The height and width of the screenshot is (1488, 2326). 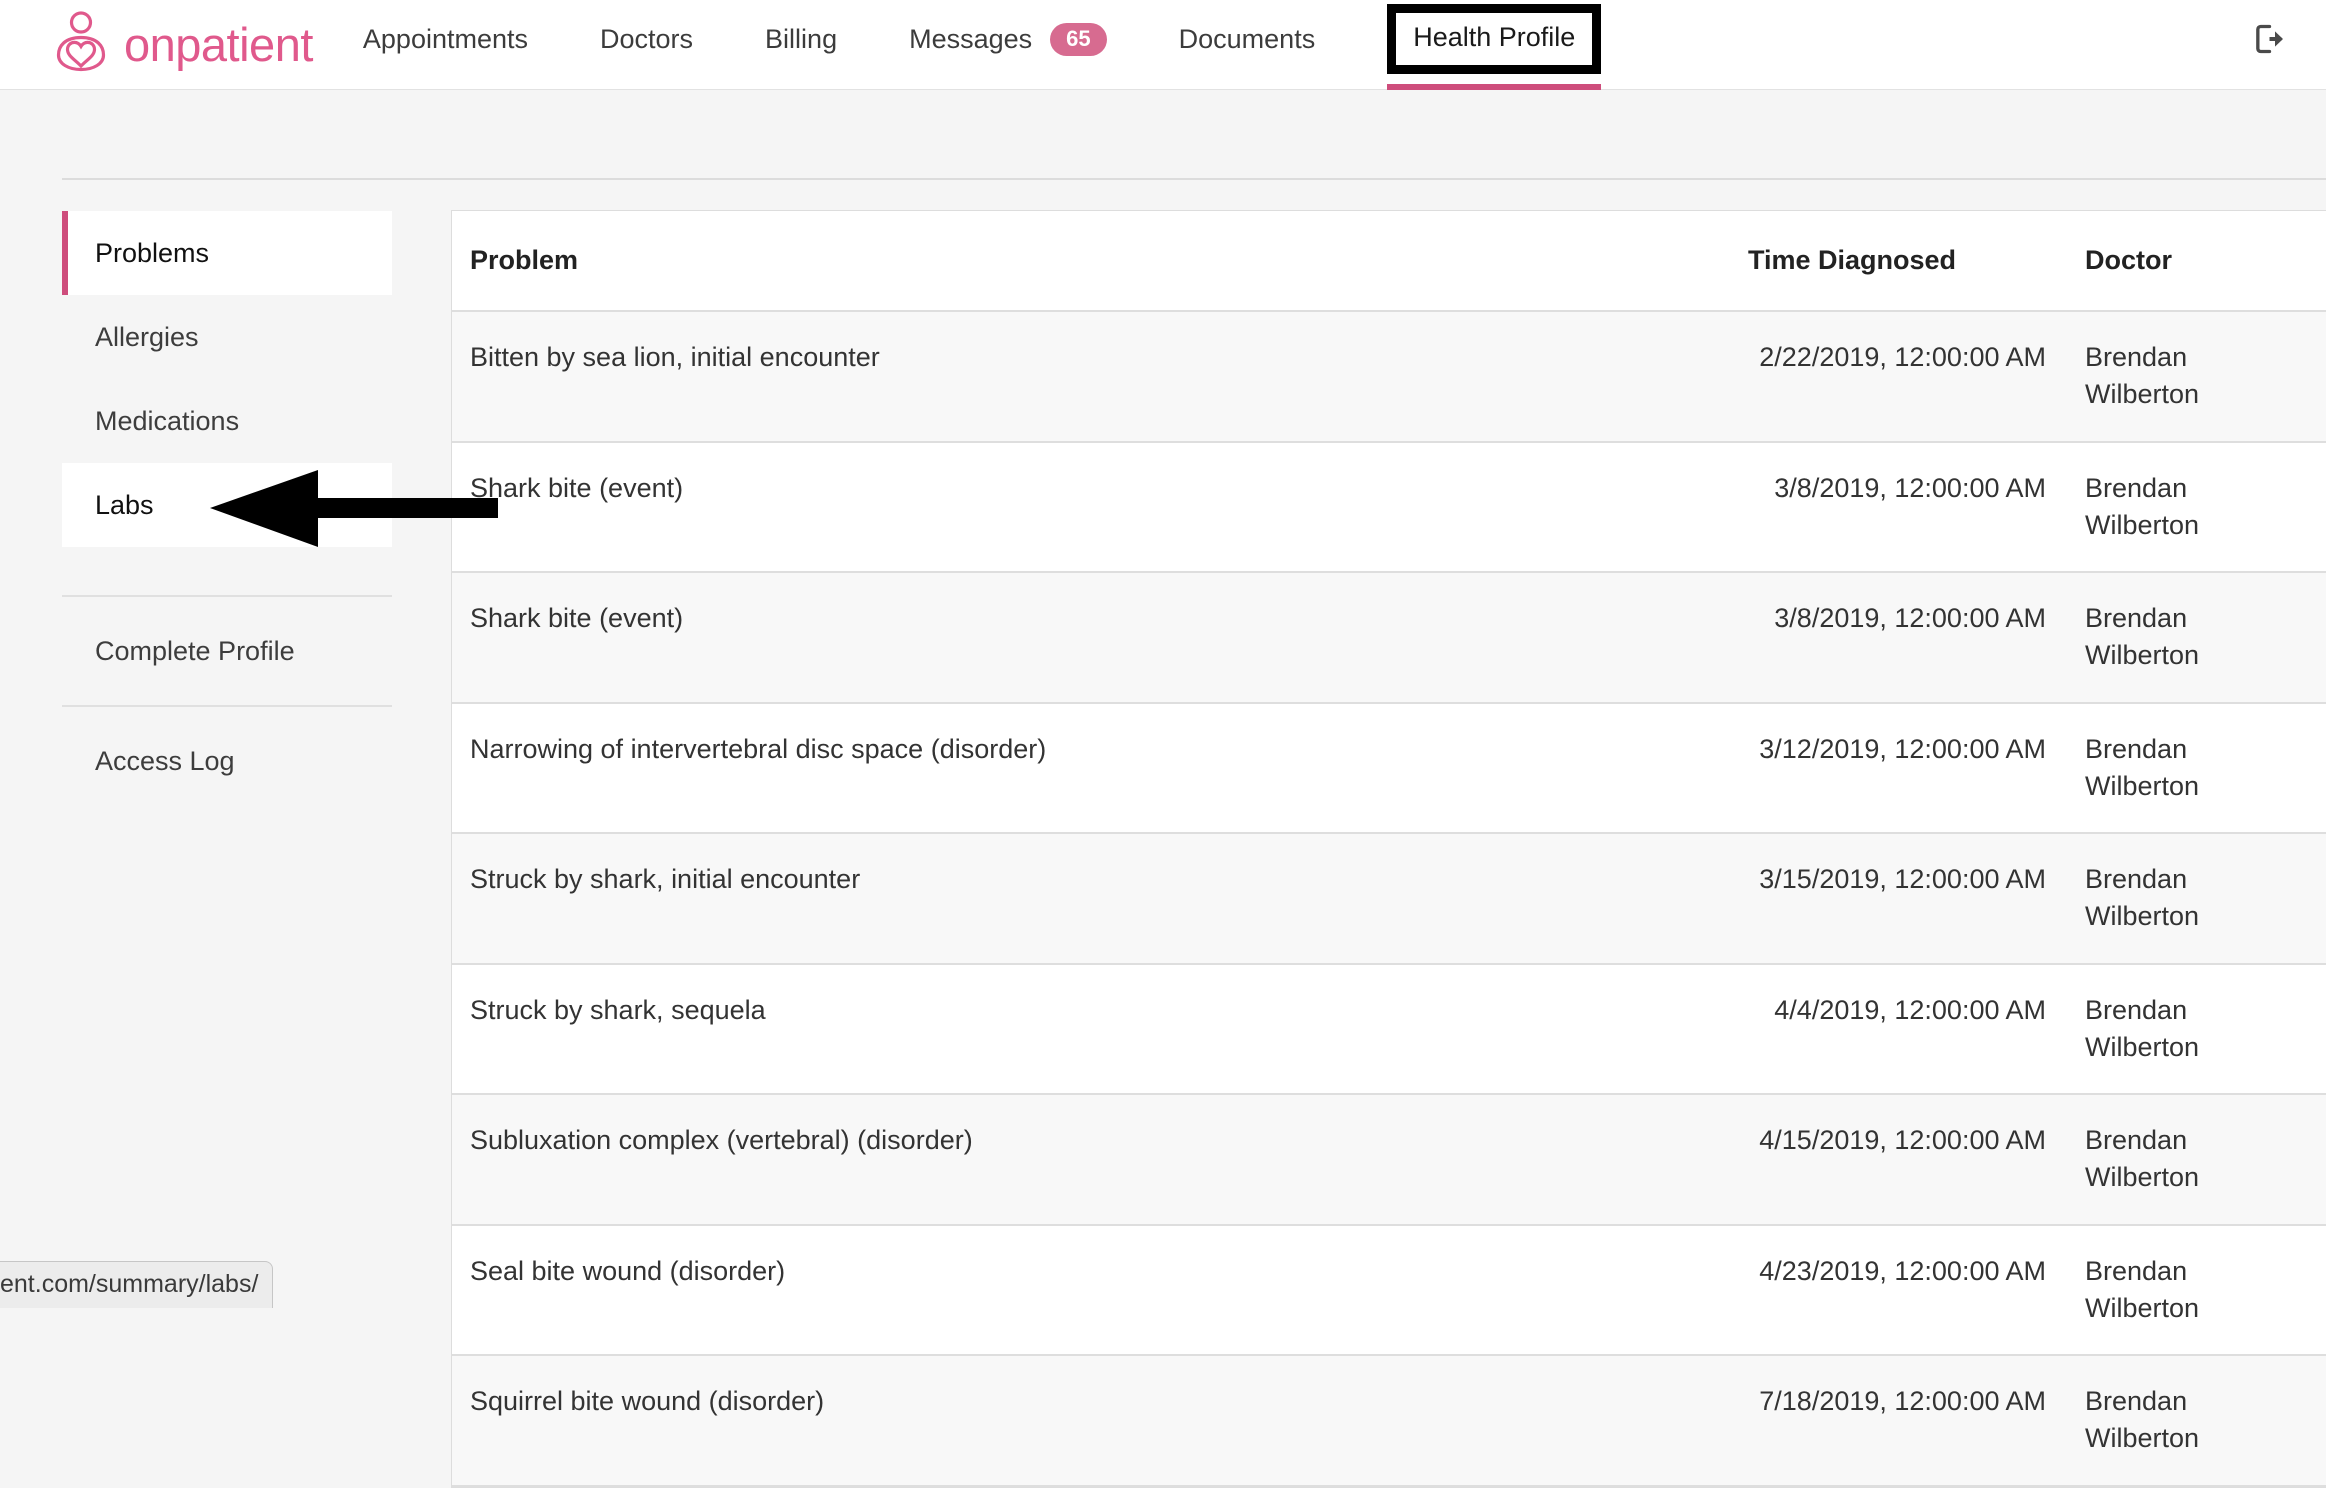 I want to click on nav-item-appointments: Appointments, so click(x=445, y=39).